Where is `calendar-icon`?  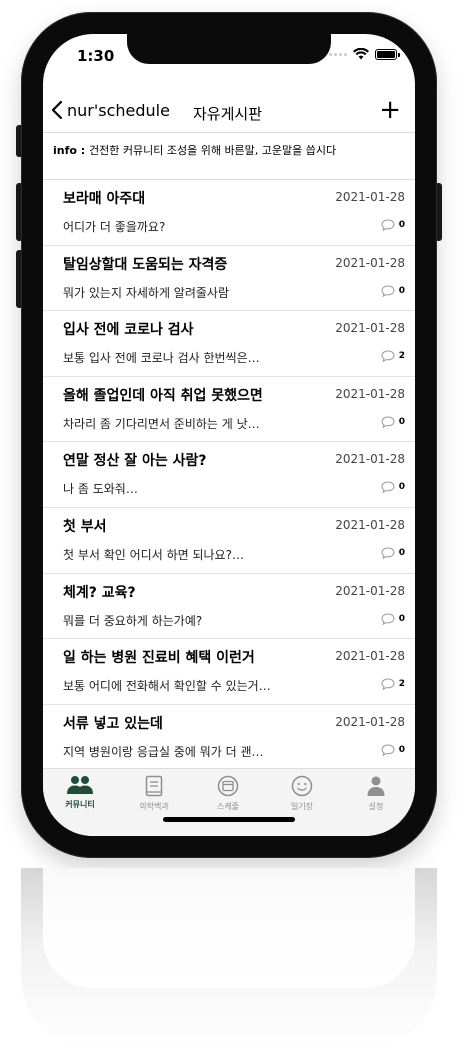
calendar-icon is located at coordinates (228, 786).